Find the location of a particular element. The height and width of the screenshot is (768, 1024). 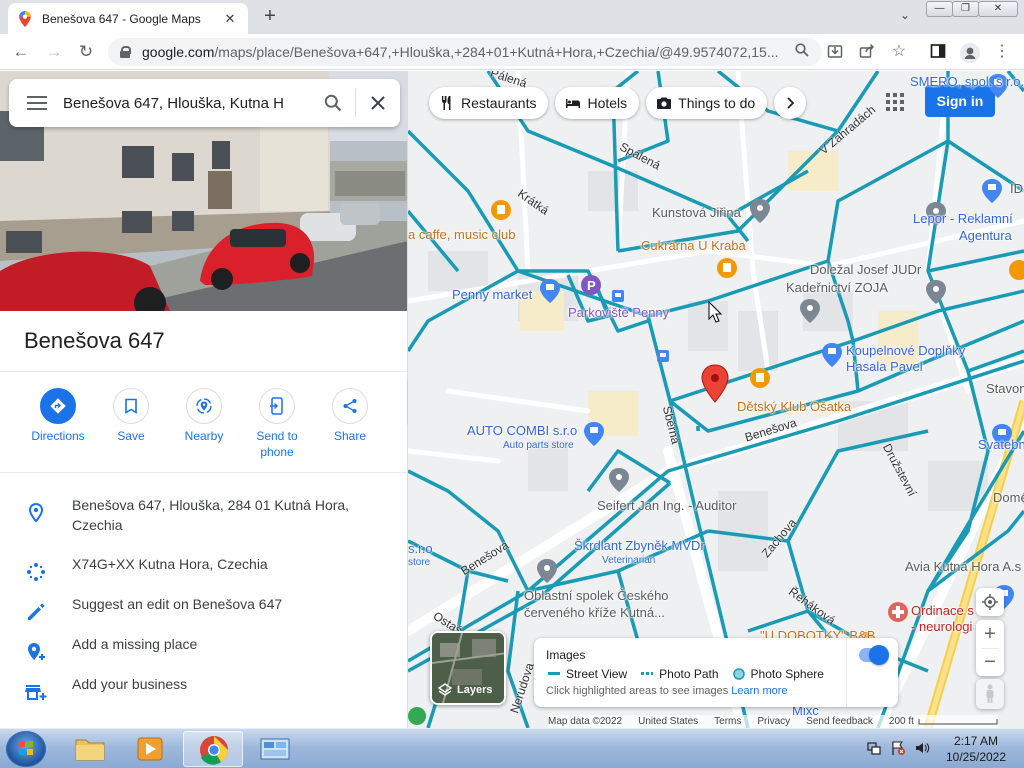

add-business-row: Add your business is located at coordinates (203, 694).